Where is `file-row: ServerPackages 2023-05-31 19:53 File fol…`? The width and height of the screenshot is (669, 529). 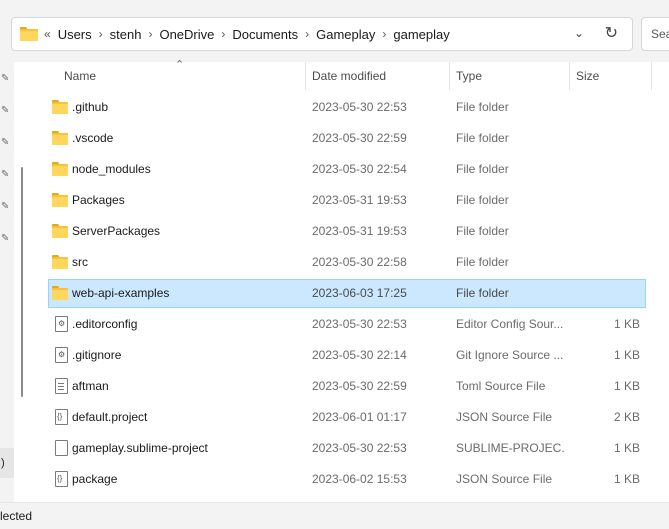 file-row: ServerPackages 2023-05-31 19:53 File fol… is located at coordinates (347, 231).